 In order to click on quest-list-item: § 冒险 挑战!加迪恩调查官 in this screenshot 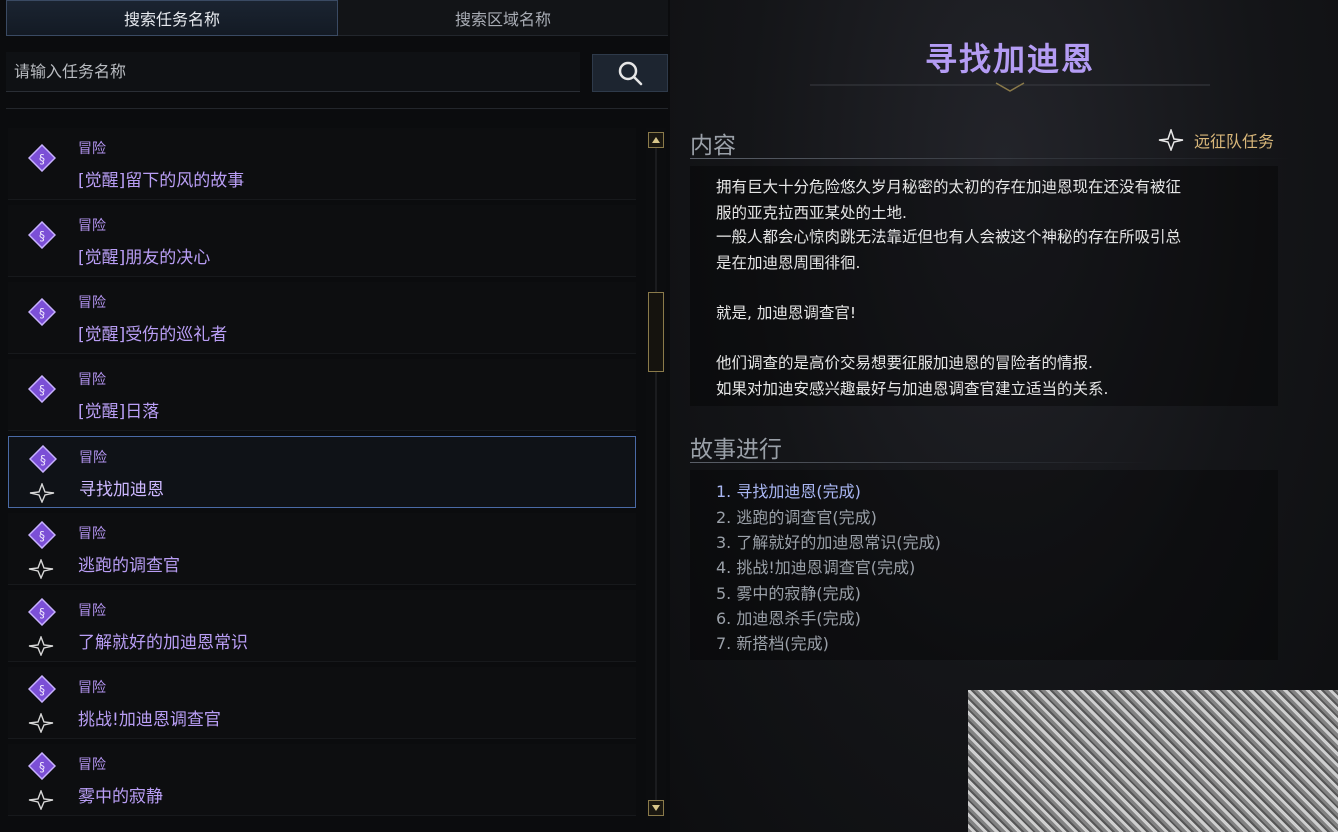, I will do `click(322, 703)`.